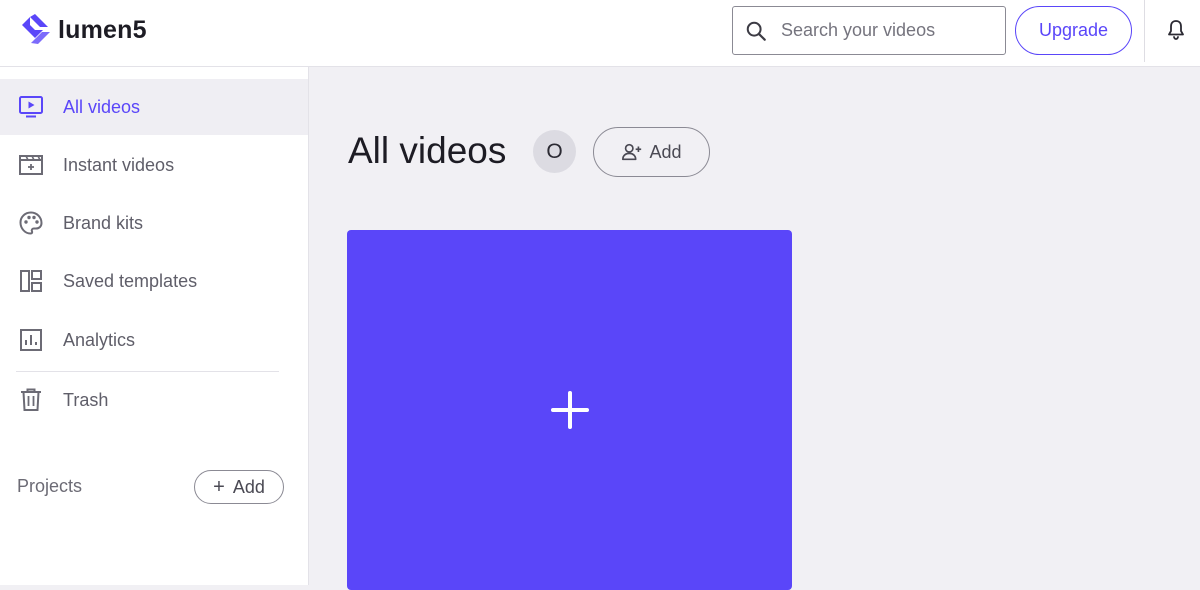 The width and height of the screenshot is (1200, 590). I want to click on palette-icon, so click(31, 223).